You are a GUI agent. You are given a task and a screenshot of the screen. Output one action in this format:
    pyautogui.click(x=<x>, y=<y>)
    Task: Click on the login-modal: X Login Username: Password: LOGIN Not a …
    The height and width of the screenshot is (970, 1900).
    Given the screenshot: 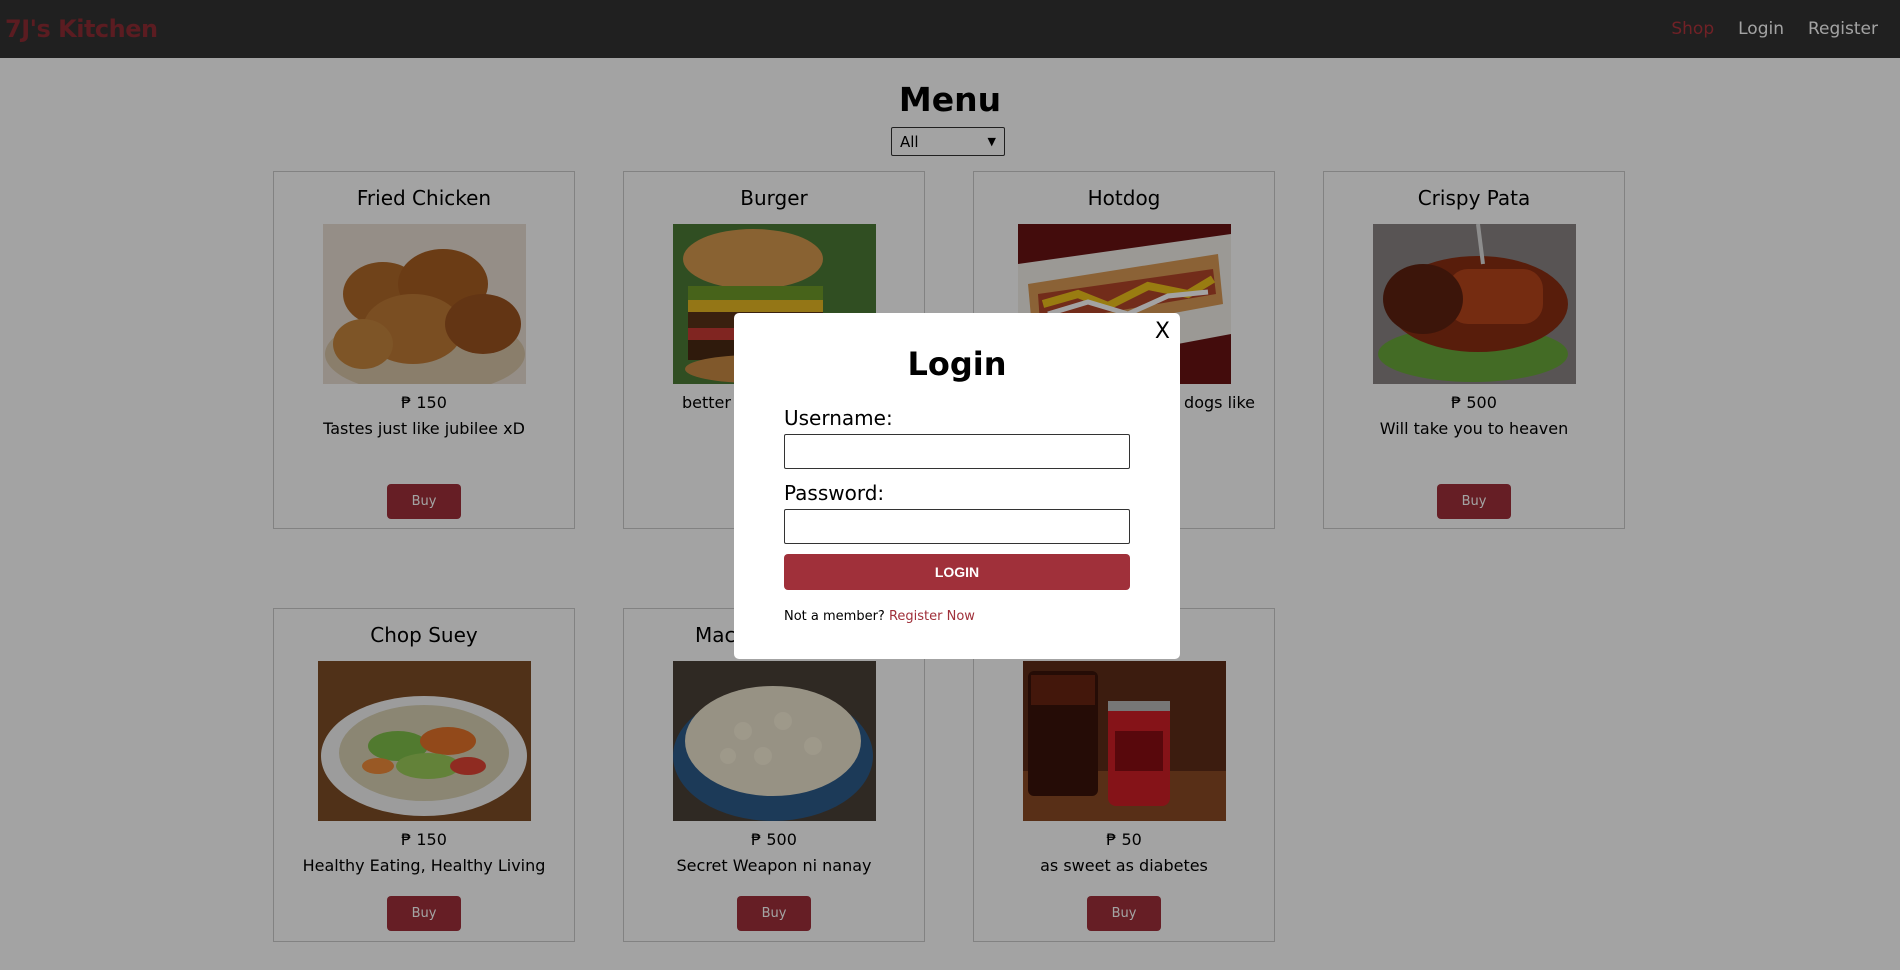 What is the action you would take?
    pyautogui.click(x=957, y=486)
    